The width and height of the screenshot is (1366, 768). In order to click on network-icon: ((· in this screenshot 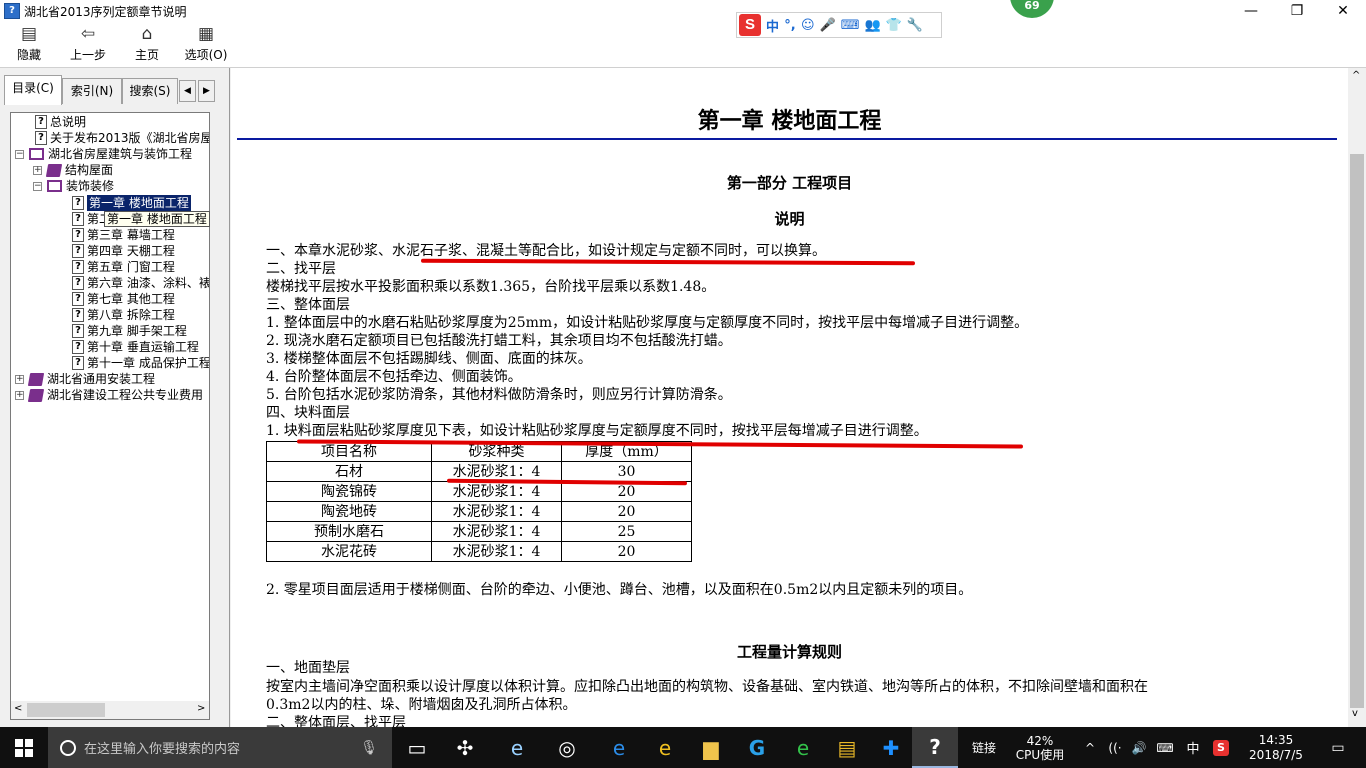, I will do `click(1115, 747)`.